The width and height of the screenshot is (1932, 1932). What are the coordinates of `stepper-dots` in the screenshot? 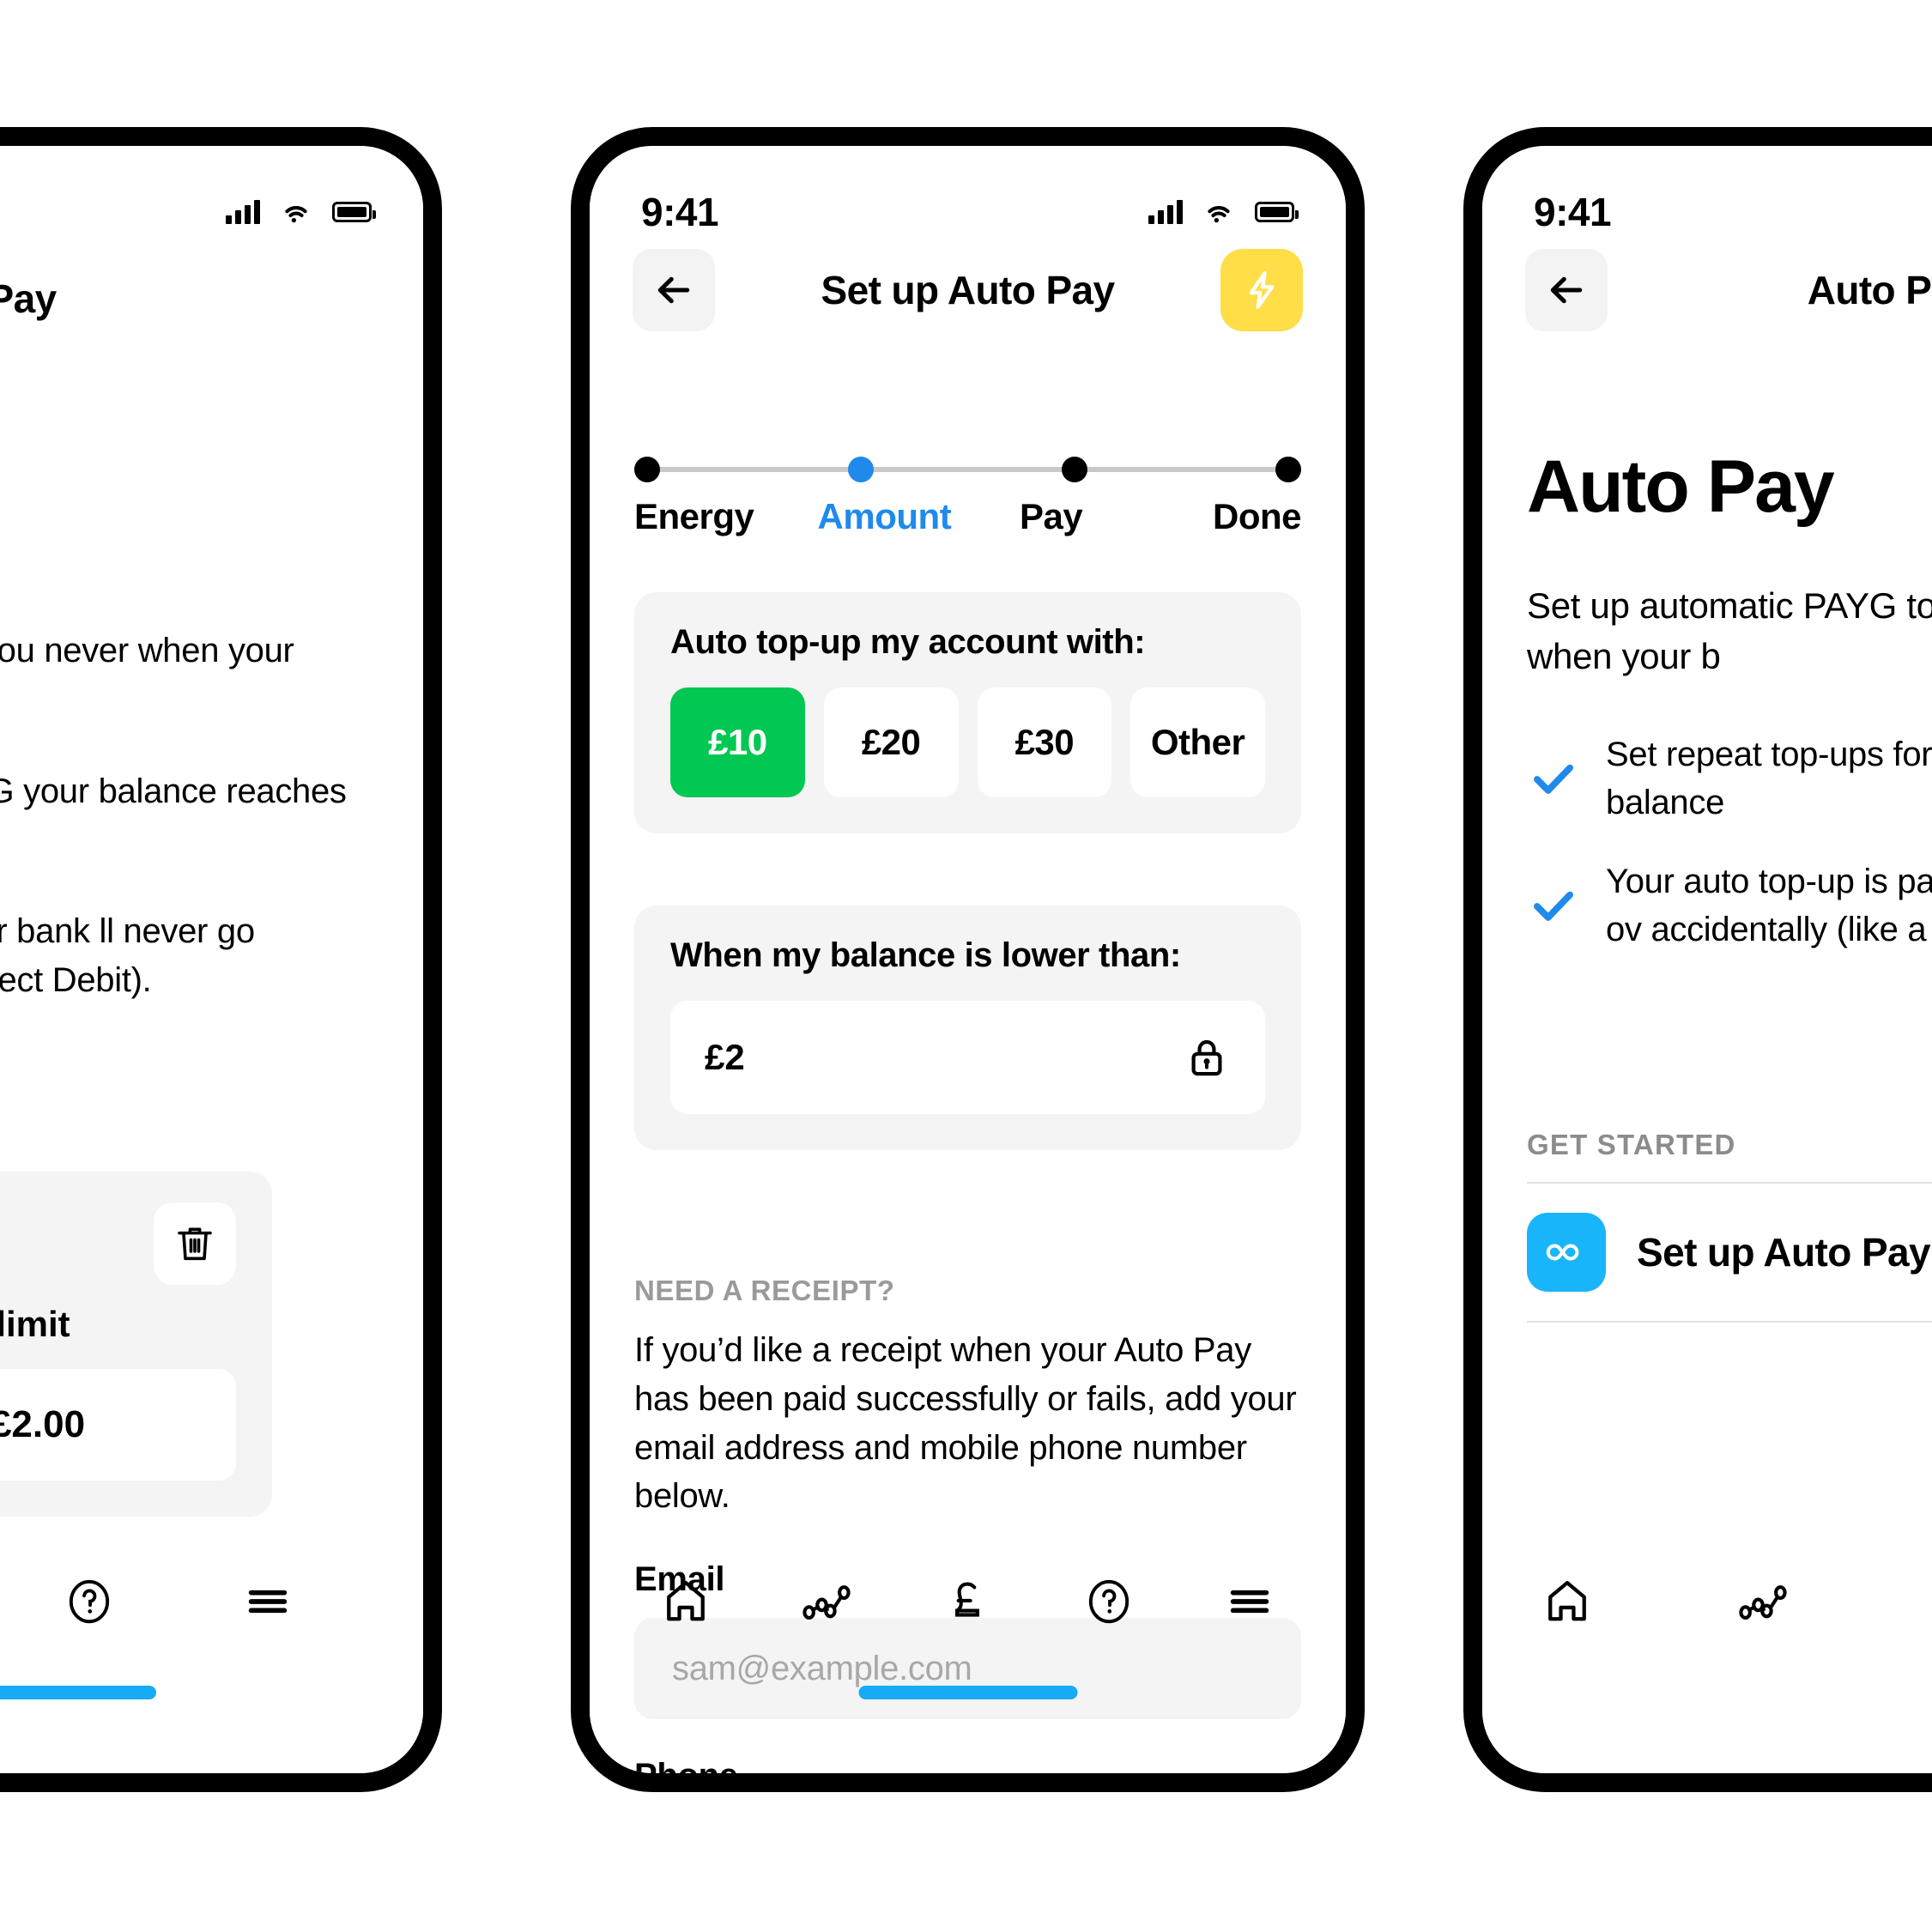 It's located at (967, 470).